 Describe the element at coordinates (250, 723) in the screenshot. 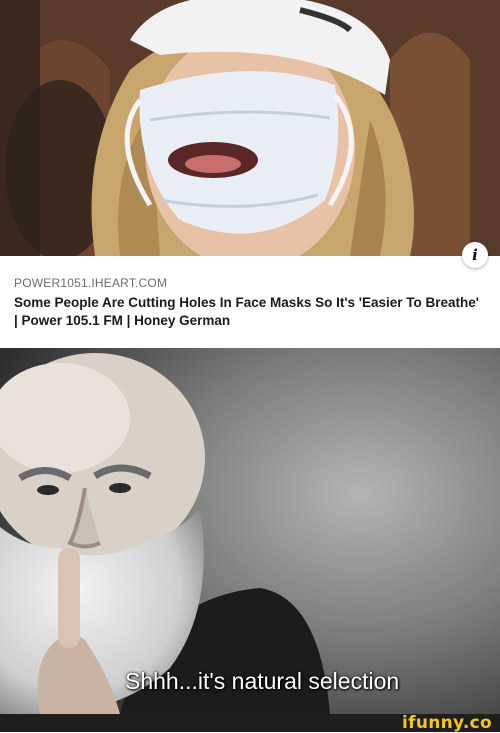

I see `footer-bar: ifunny.co` at that location.